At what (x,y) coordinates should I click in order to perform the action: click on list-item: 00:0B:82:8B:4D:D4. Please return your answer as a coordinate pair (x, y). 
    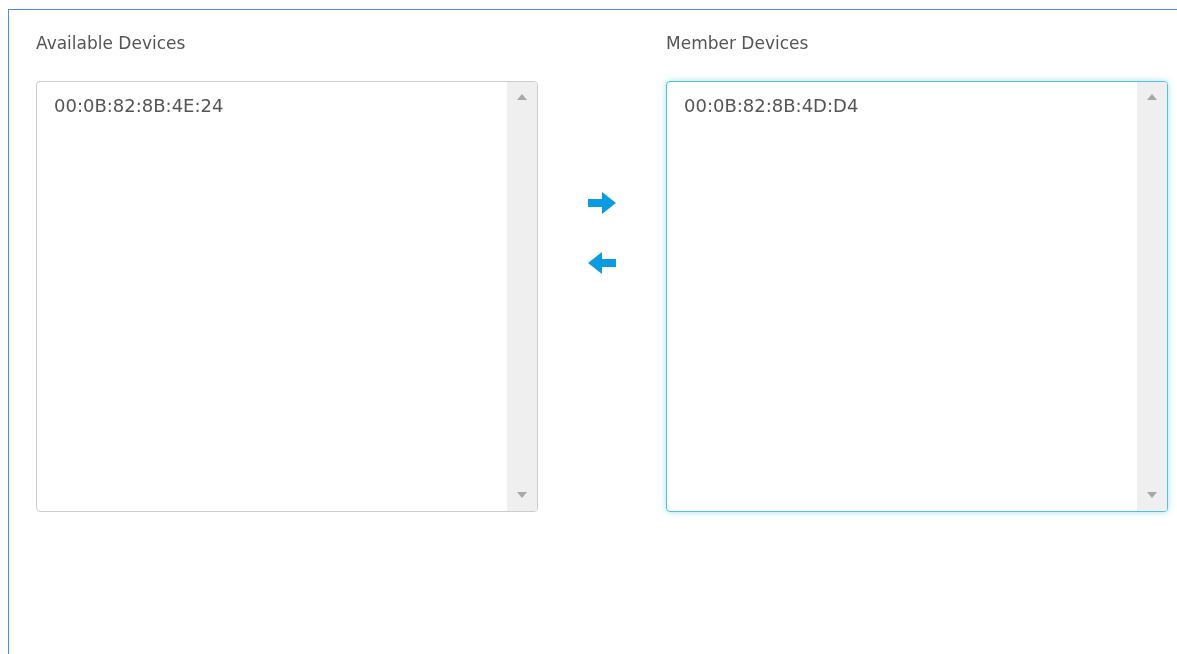
    Looking at the image, I should click on (902, 106).